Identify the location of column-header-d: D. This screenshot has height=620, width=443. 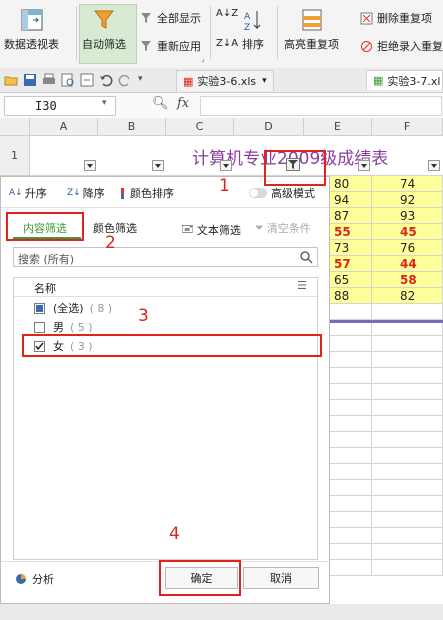
(269, 127).